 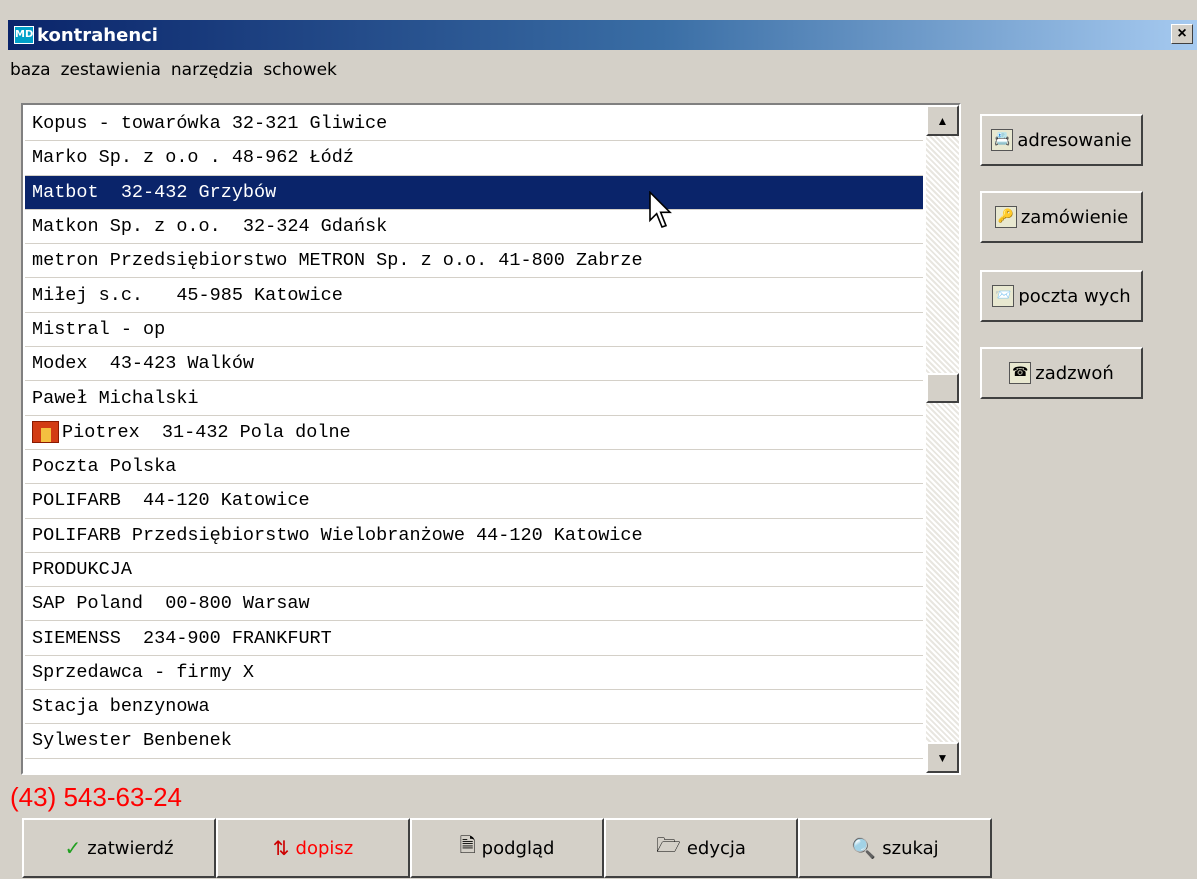 I want to click on add-record-icon: ⇅, so click(x=281, y=848).